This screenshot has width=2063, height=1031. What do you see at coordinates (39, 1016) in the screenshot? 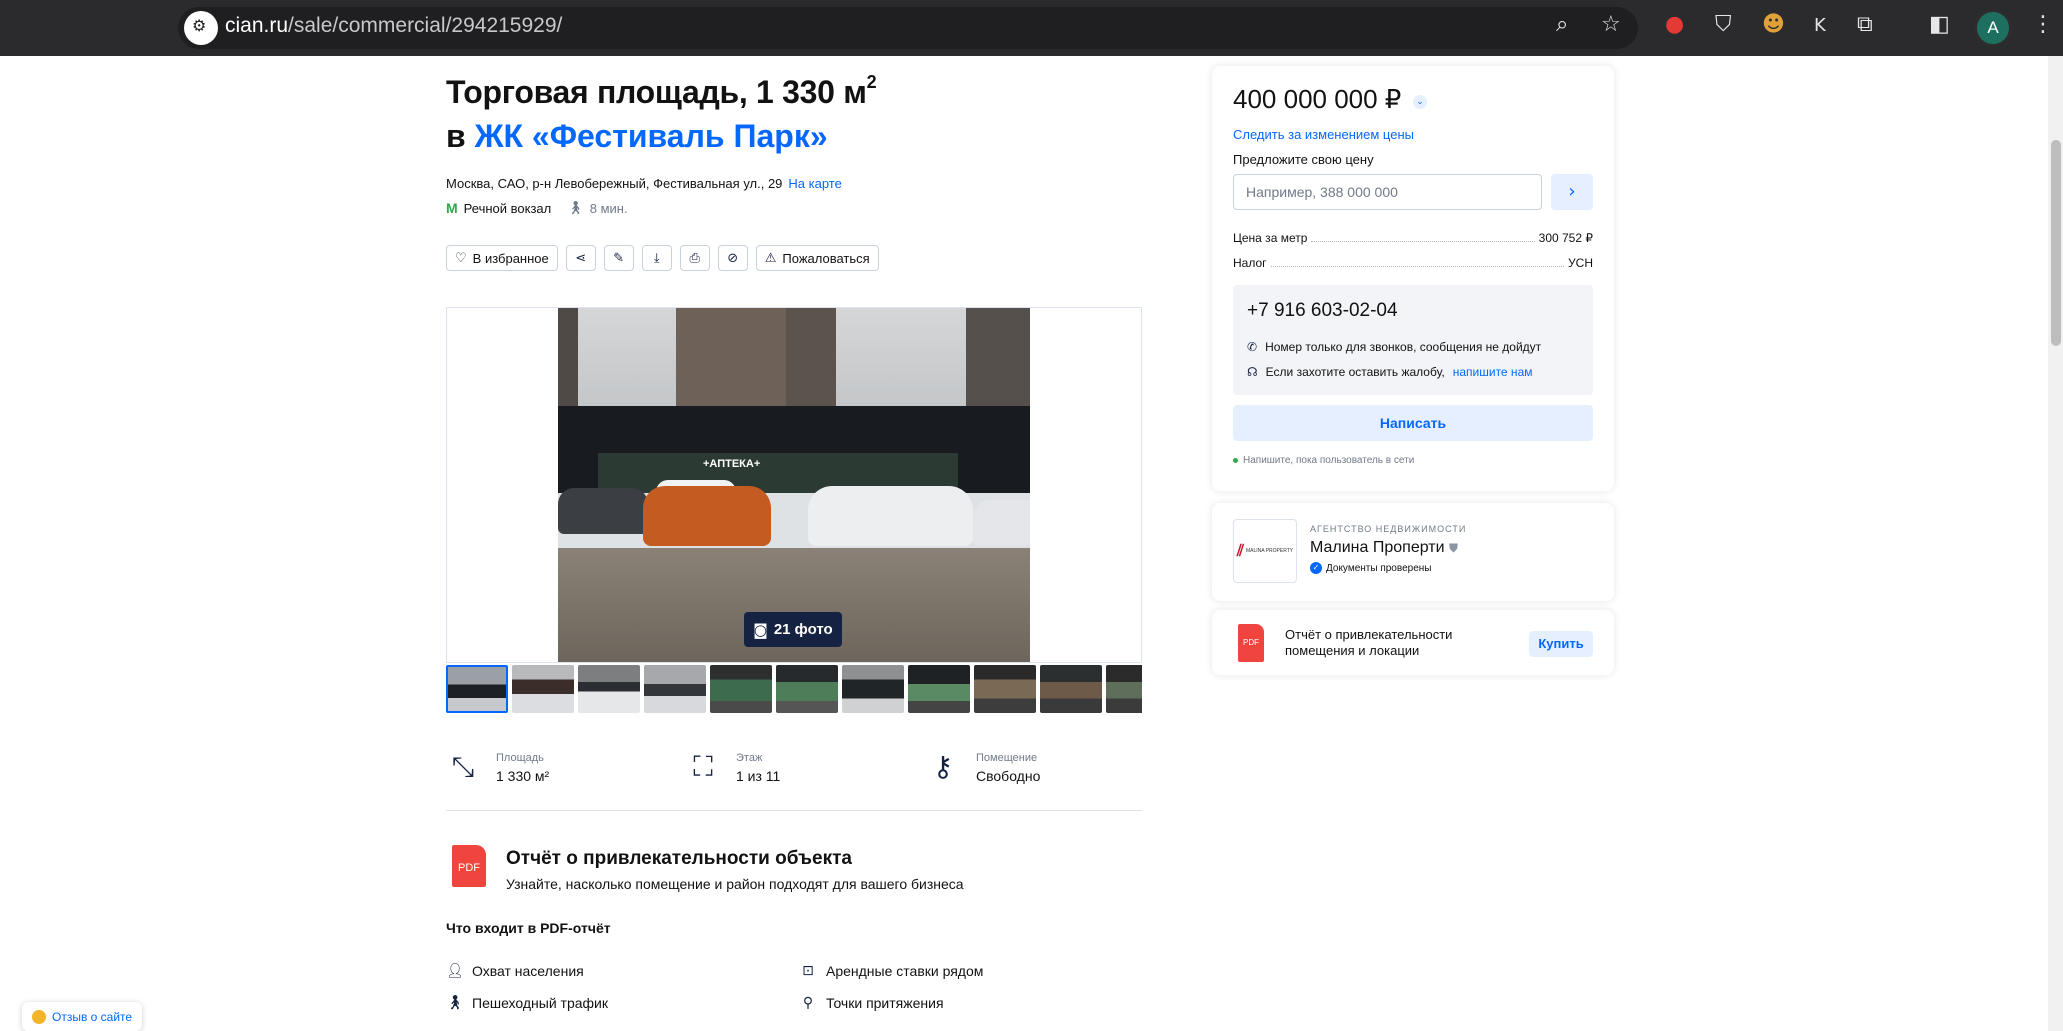
I see `smile-icon` at bounding box center [39, 1016].